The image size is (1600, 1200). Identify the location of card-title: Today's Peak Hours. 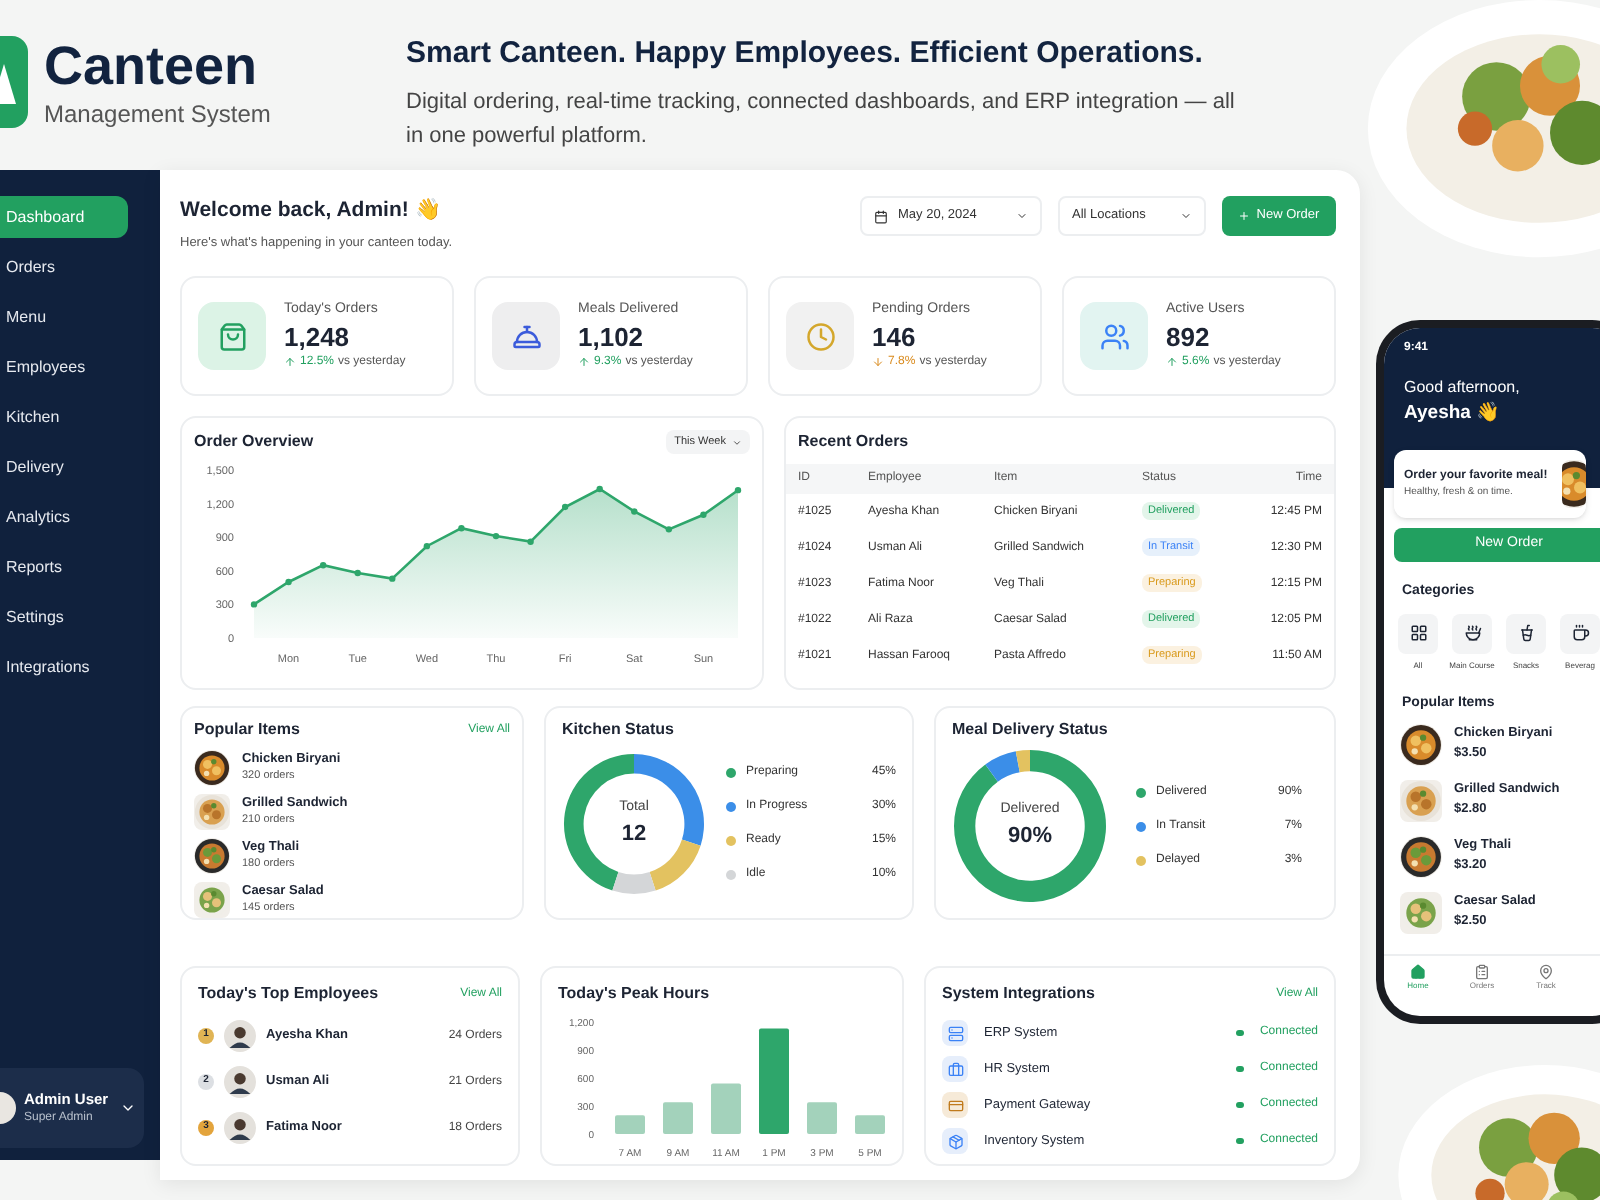
(634, 994).